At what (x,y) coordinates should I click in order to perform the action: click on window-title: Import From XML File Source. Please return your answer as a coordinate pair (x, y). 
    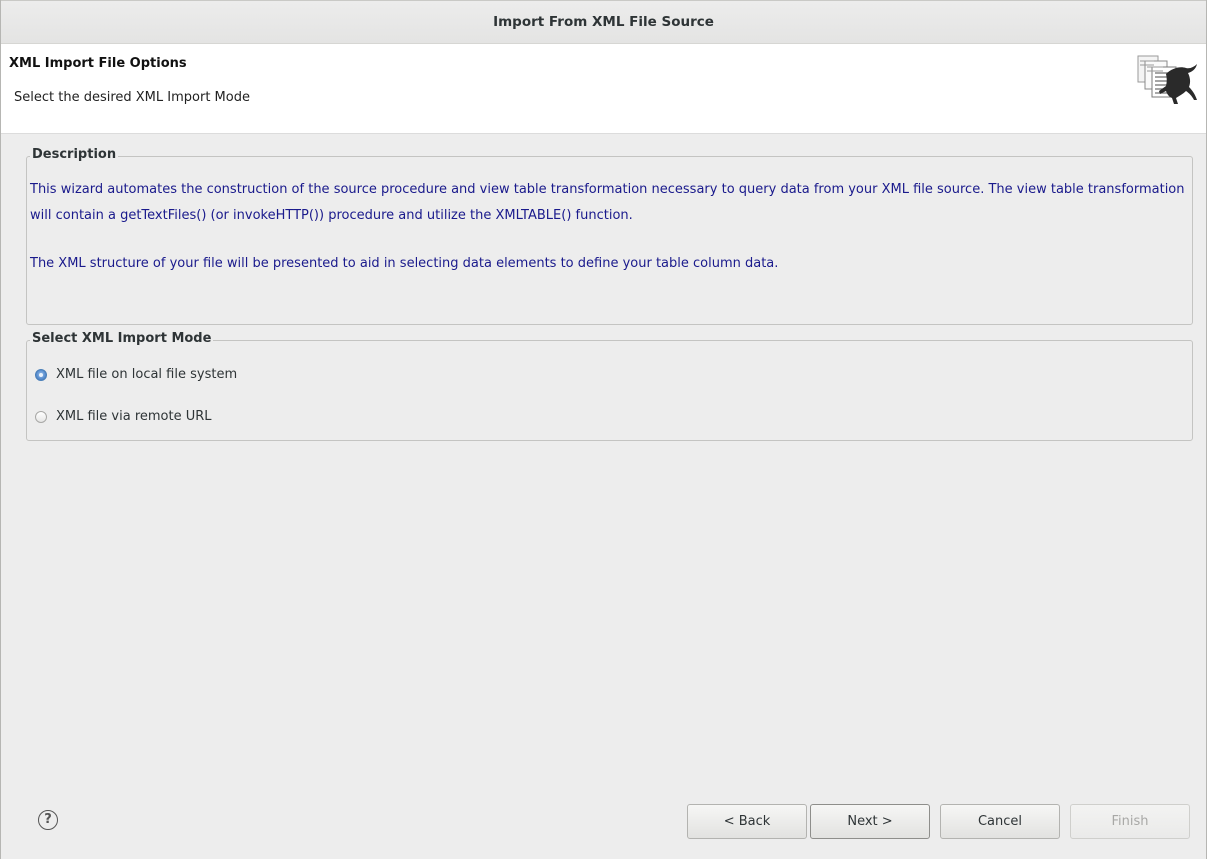
    Looking at the image, I should click on (603, 22).